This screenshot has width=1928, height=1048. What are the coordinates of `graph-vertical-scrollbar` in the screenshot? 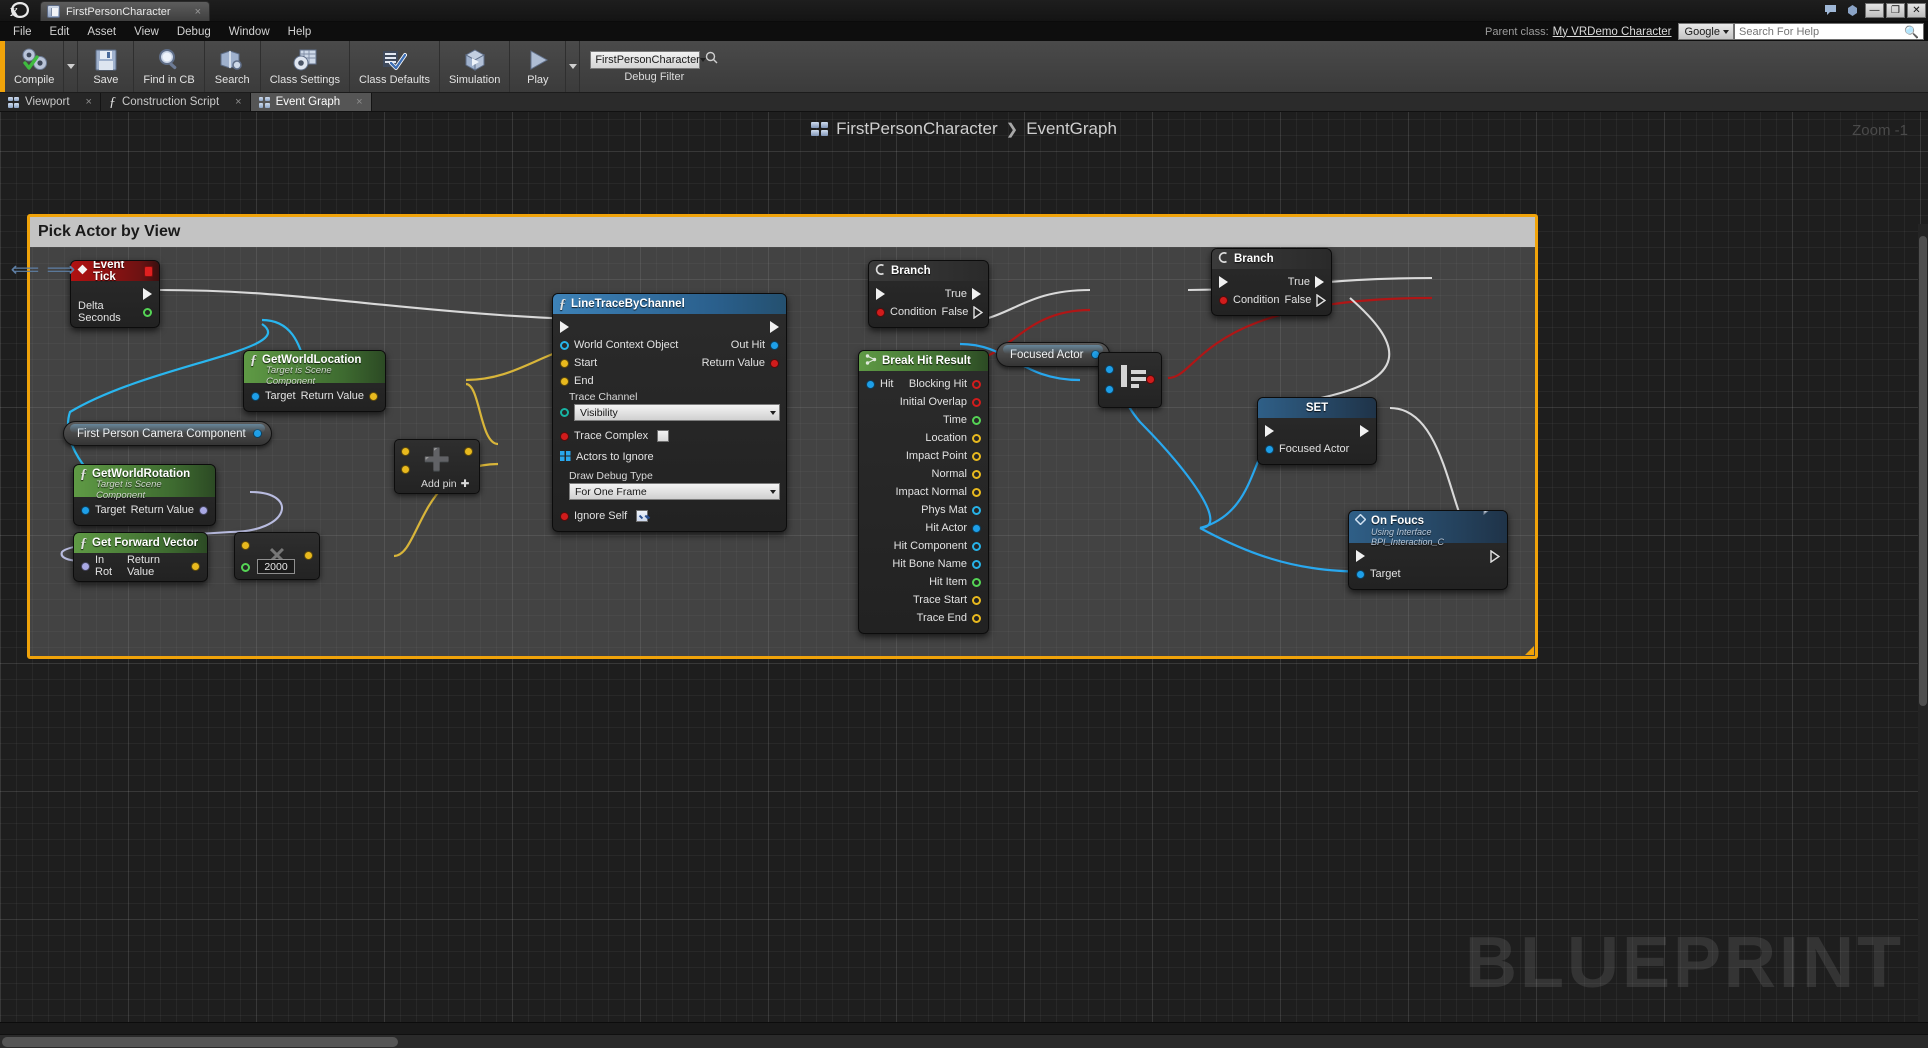 It's located at (1923, 636).